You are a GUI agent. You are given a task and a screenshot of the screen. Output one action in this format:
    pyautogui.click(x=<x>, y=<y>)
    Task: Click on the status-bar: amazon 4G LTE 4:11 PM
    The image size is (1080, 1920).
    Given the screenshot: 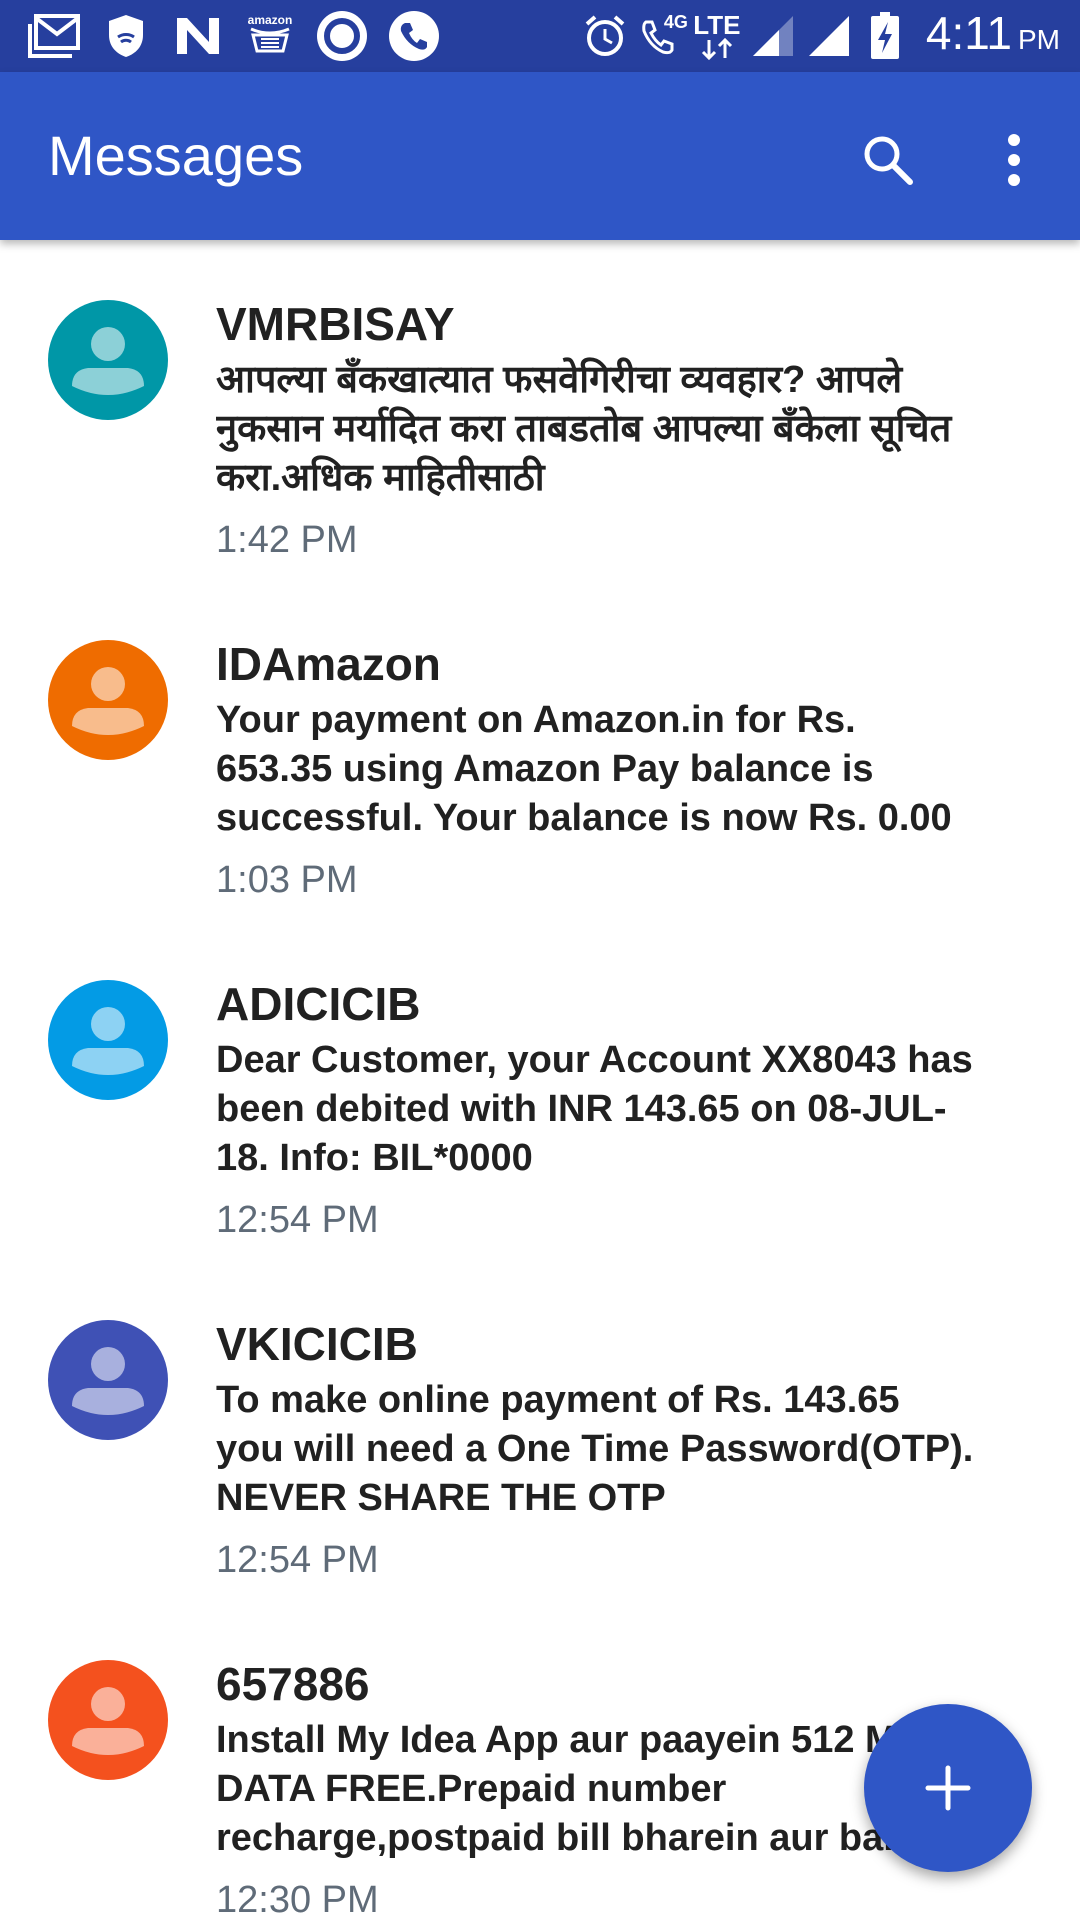 What is the action you would take?
    pyautogui.click(x=540, y=36)
    